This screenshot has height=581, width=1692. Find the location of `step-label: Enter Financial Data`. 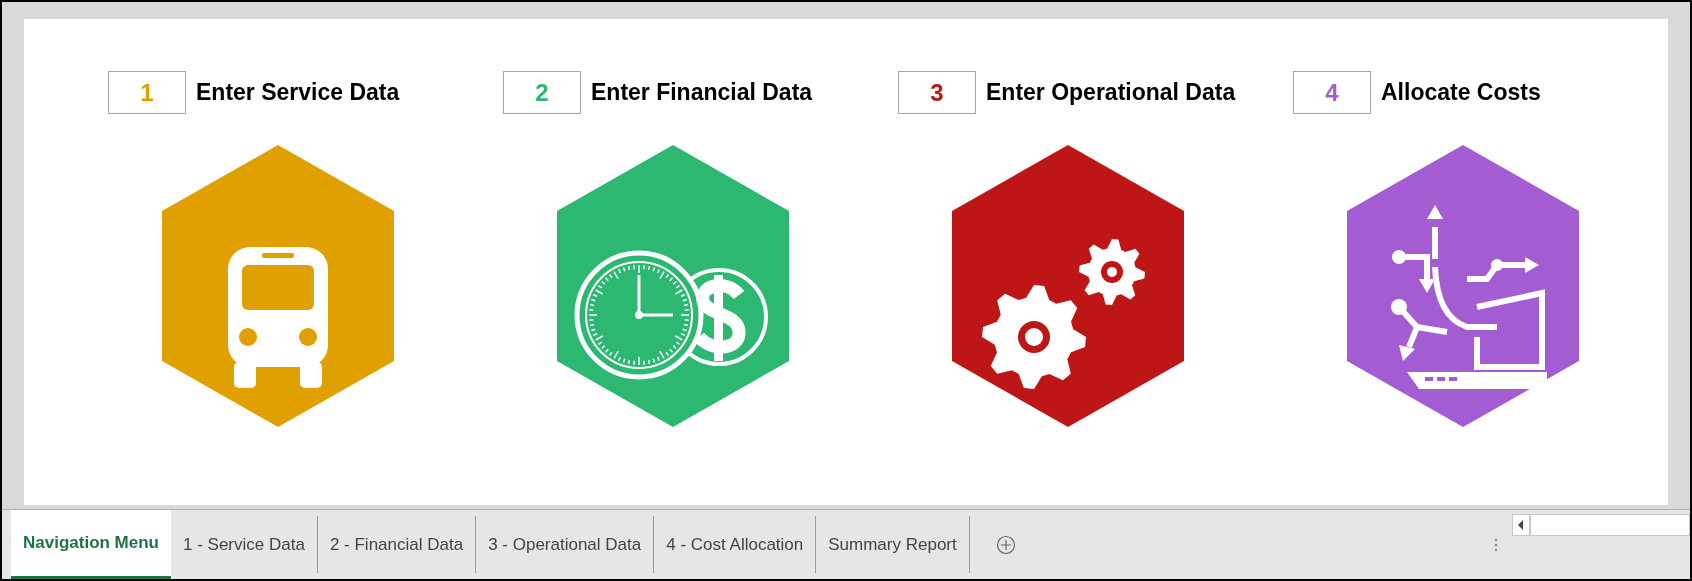

step-label: Enter Financial Data is located at coordinates (702, 93).